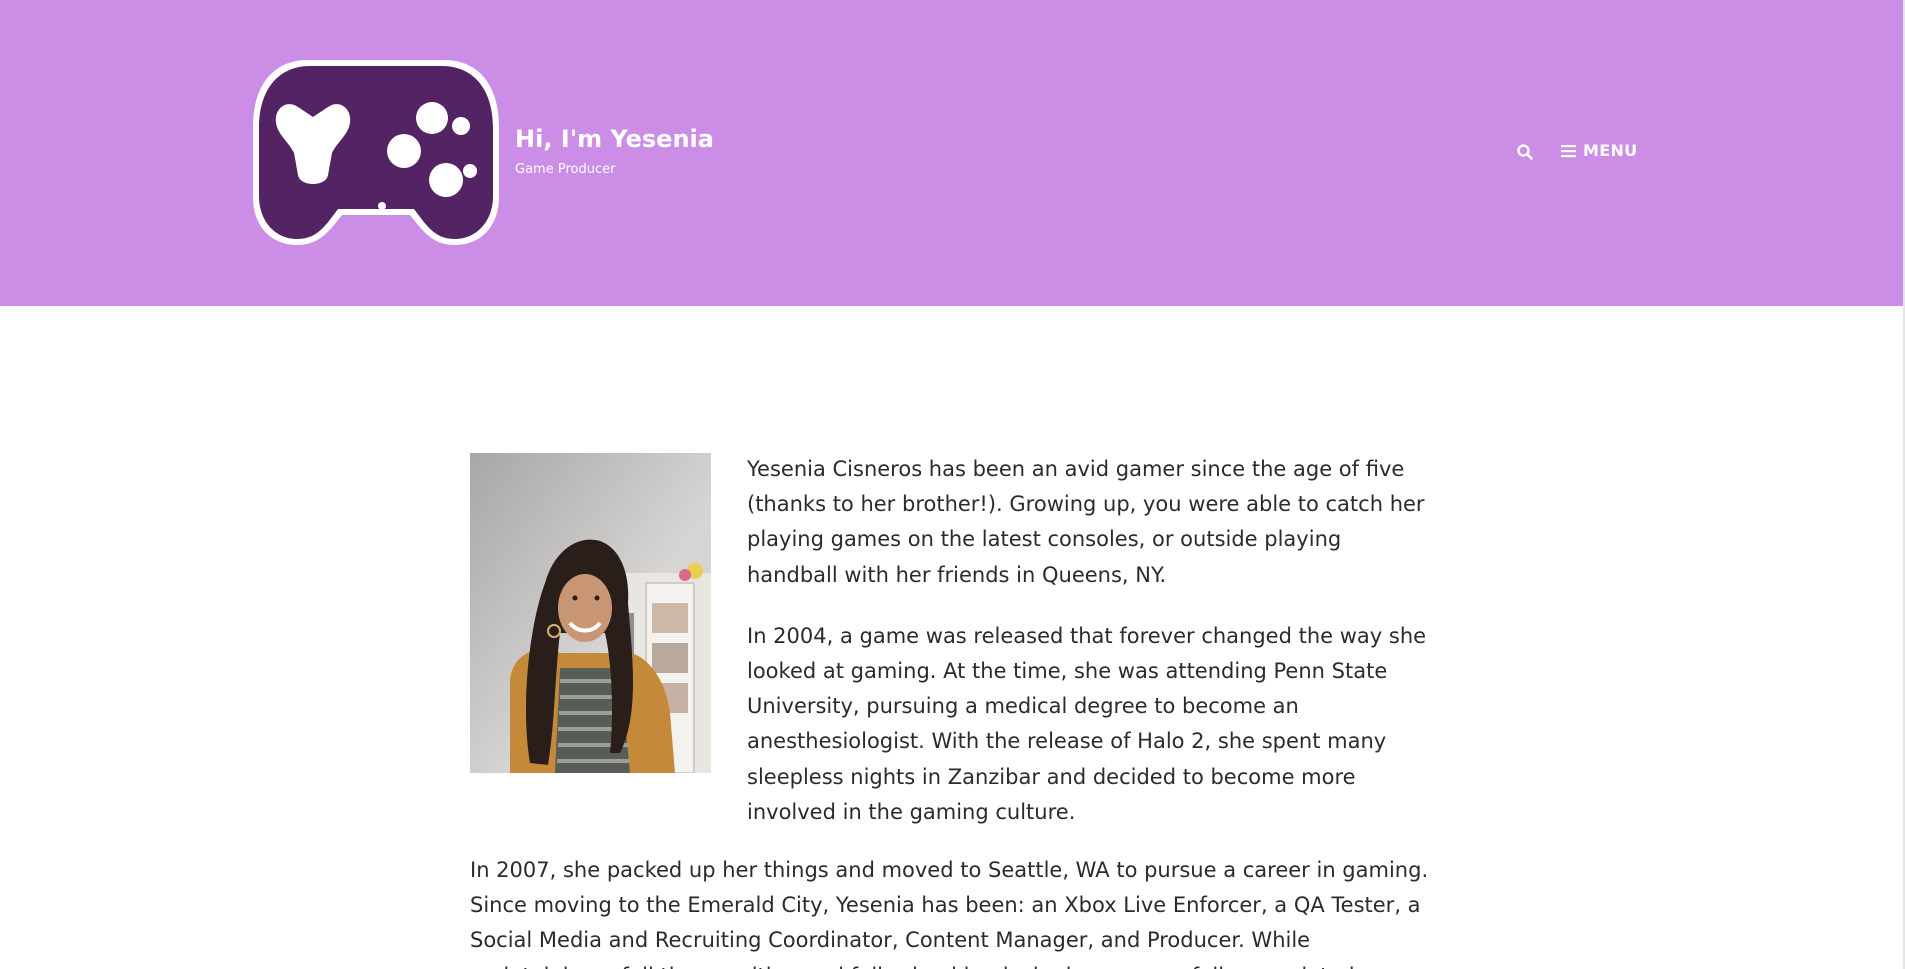 The width and height of the screenshot is (1905, 969). What do you see at coordinates (1568, 150) in the screenshot?
I see `hamburger-icon` at bounding box center [1568, 150].